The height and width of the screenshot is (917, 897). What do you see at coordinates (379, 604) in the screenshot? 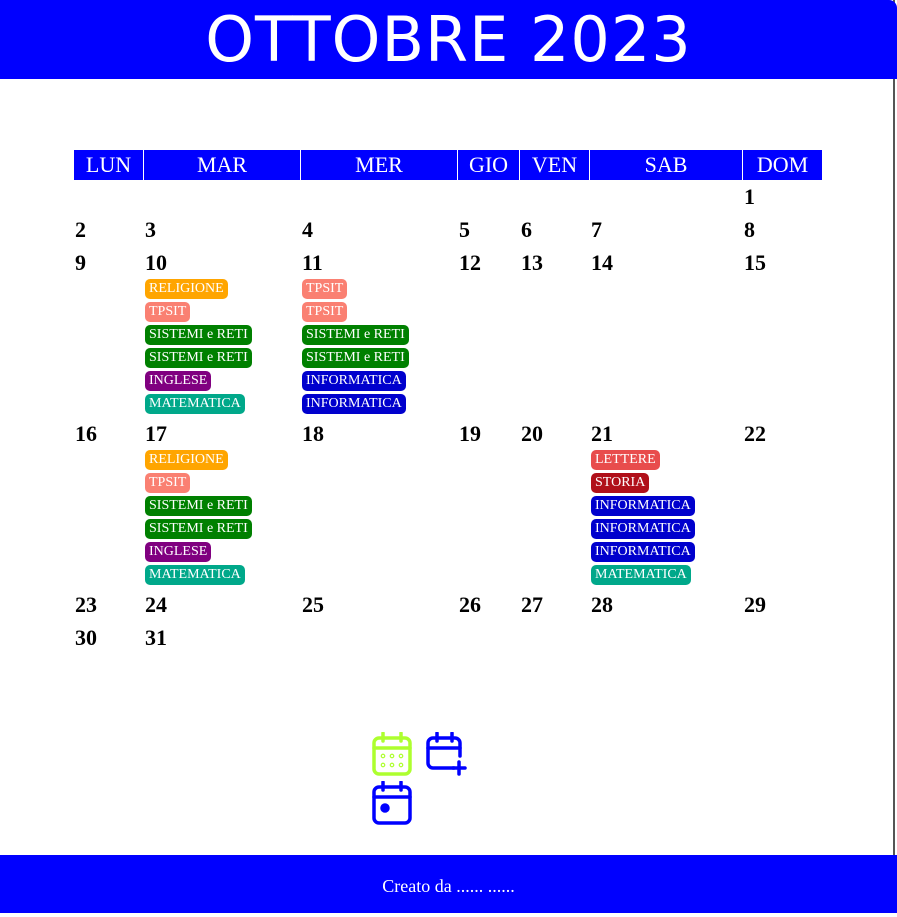
I see `day-cell: 25` at bounding box center [379, 604].